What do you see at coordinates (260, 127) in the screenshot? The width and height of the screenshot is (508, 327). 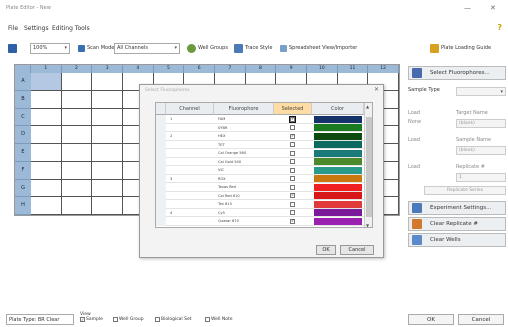 I see `table-row: SYBR` at bounding box center [260, 127].